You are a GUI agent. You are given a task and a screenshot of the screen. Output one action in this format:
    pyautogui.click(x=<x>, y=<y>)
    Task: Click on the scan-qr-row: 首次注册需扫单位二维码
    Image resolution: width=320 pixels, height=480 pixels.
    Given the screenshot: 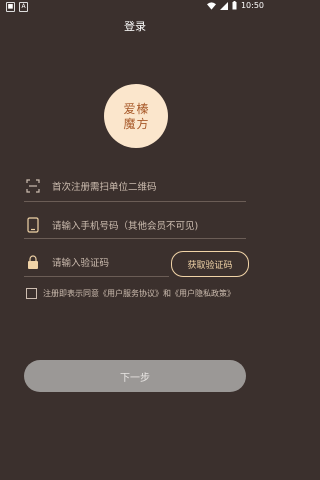 What is the action you would take?
    pyautogui.click(x=135, y=186)
    